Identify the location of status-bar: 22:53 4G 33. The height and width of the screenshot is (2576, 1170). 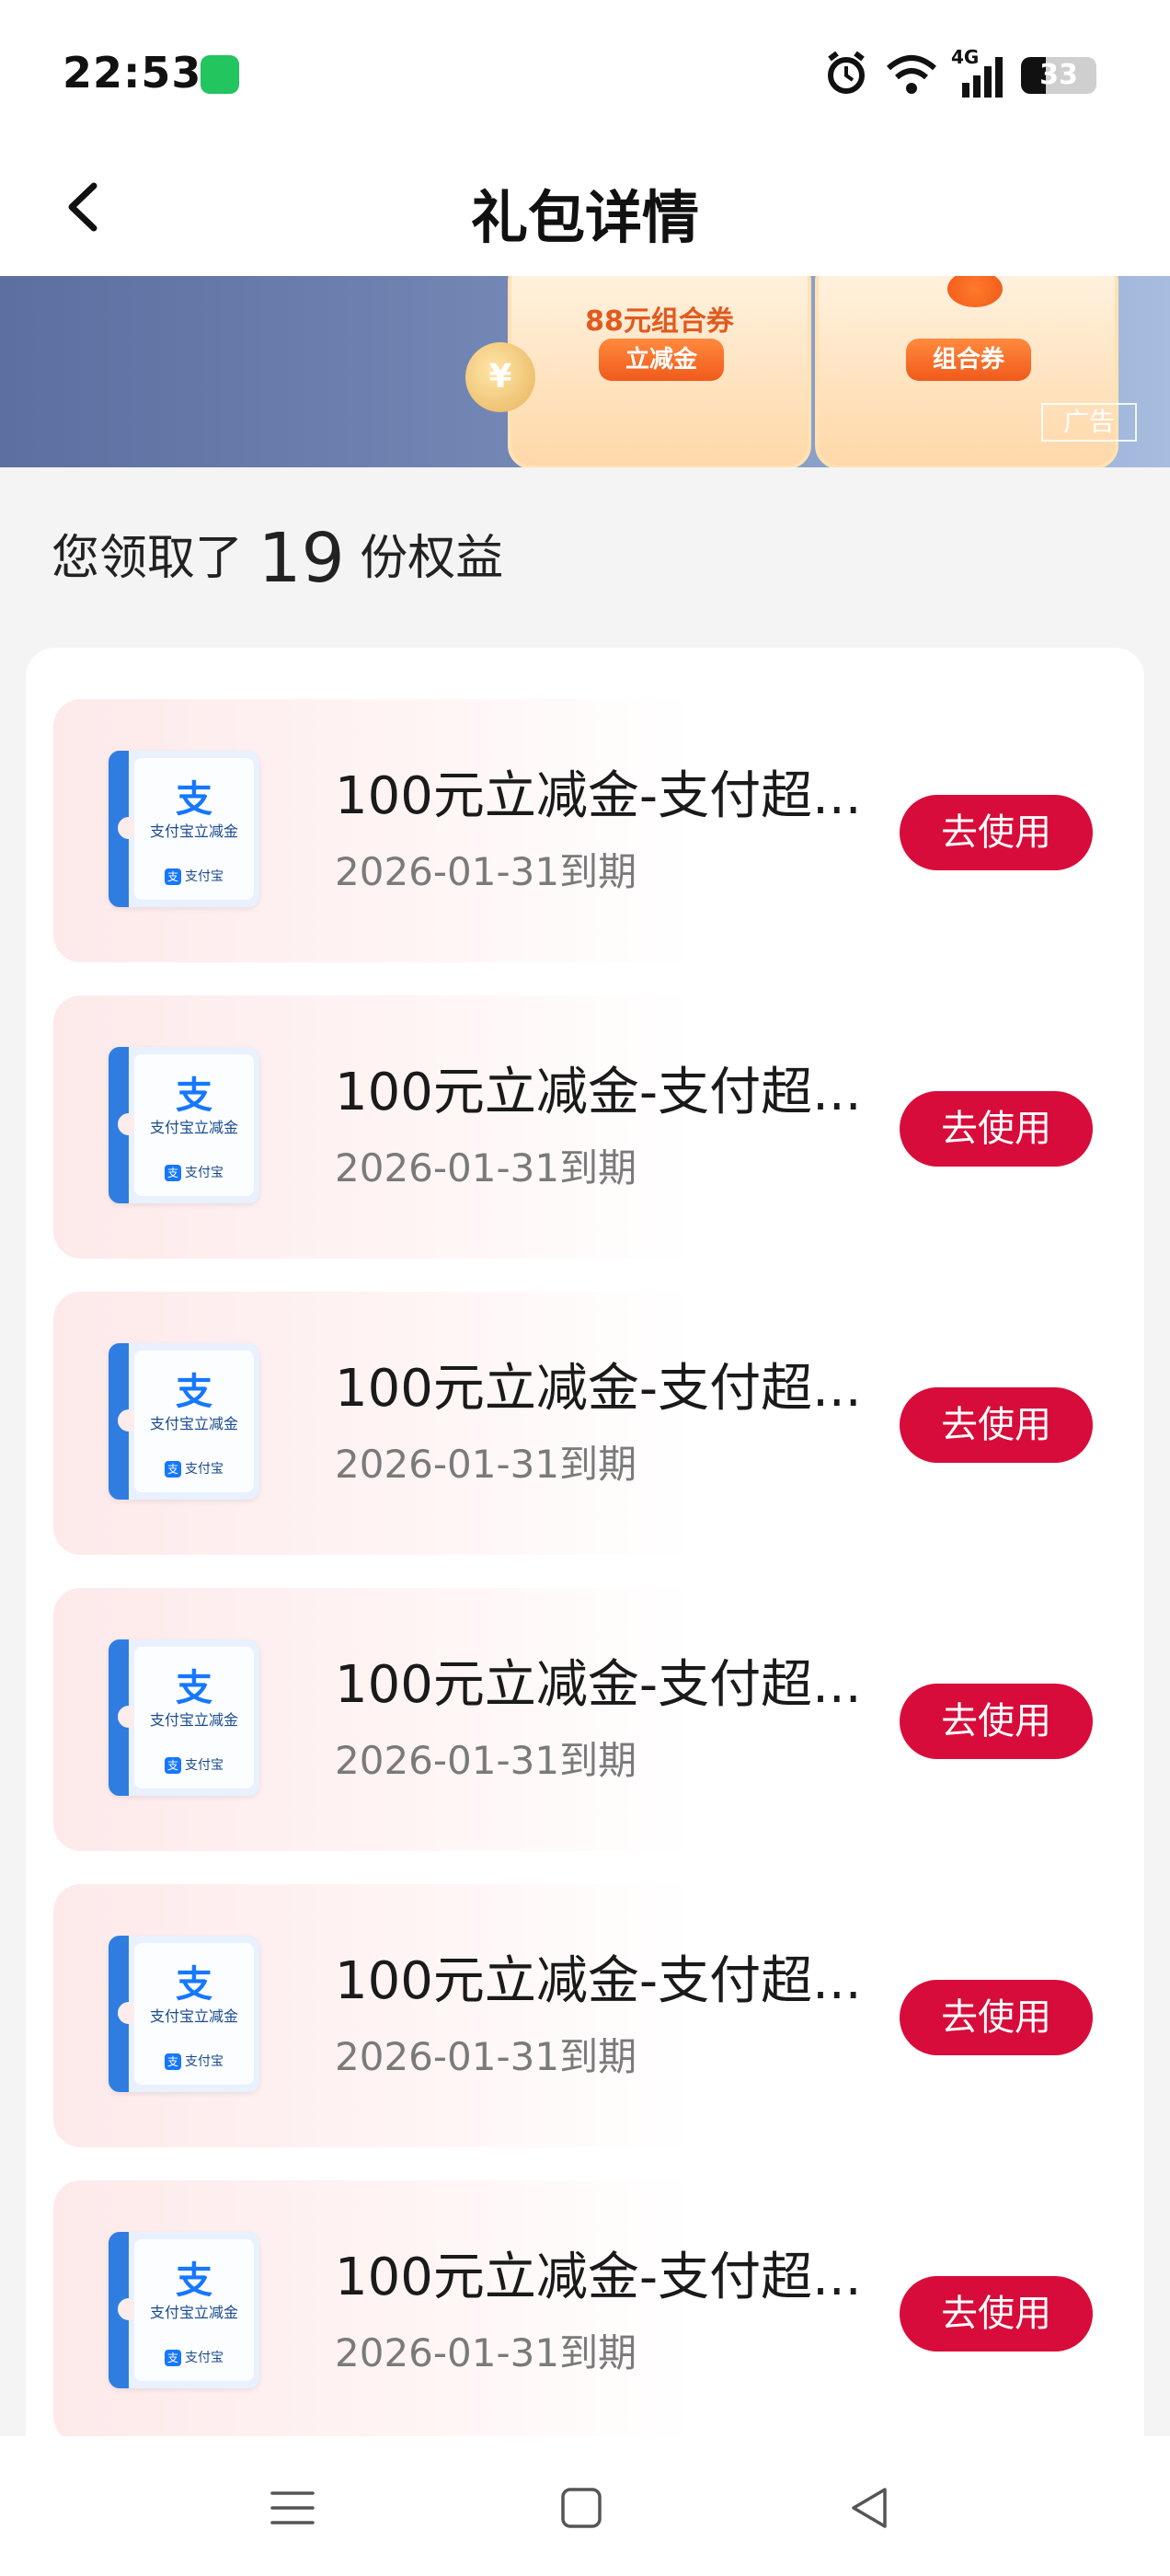
(585, 69).